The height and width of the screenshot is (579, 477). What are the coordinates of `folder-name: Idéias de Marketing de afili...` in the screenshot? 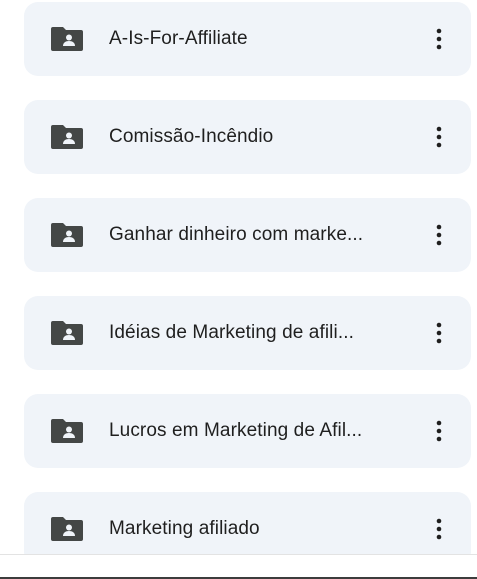 It's located at (231, 332).